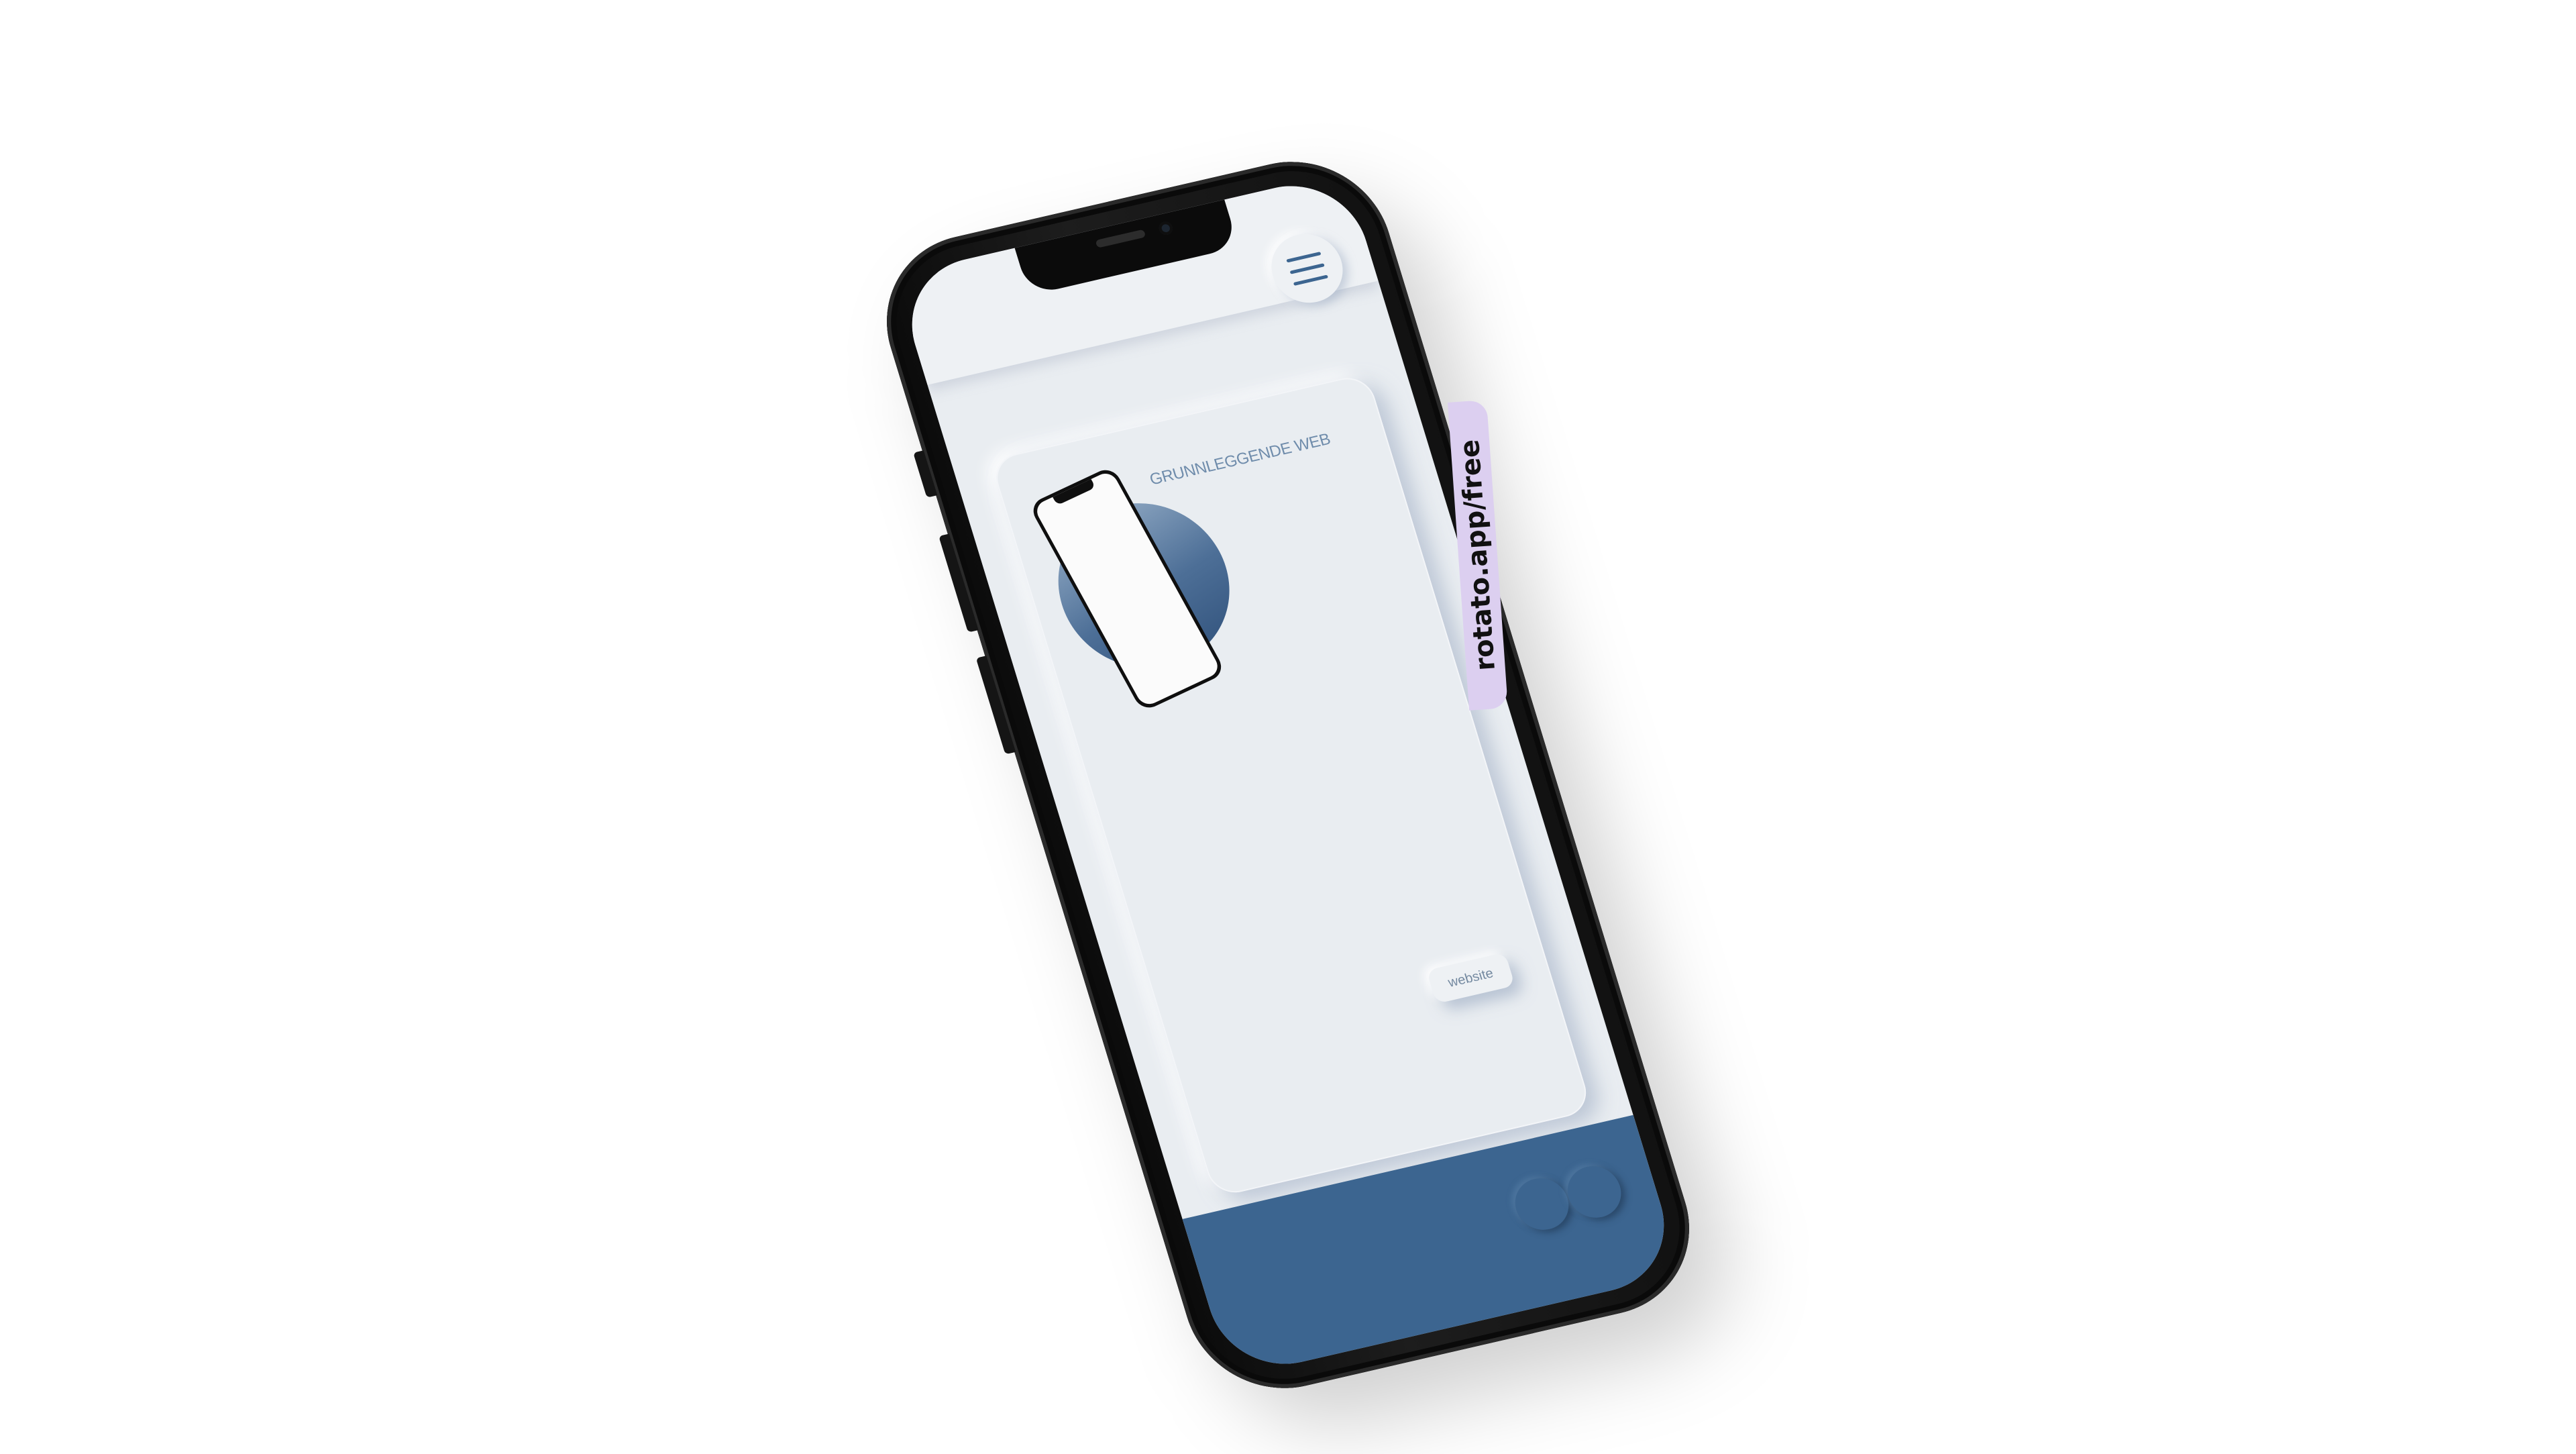 The width and height of the screenshot is (2576, 1454). What do you see at coordinates (995, 706) in the screenshot?
I see `volume-down-button` at bounding box center [995, 706].